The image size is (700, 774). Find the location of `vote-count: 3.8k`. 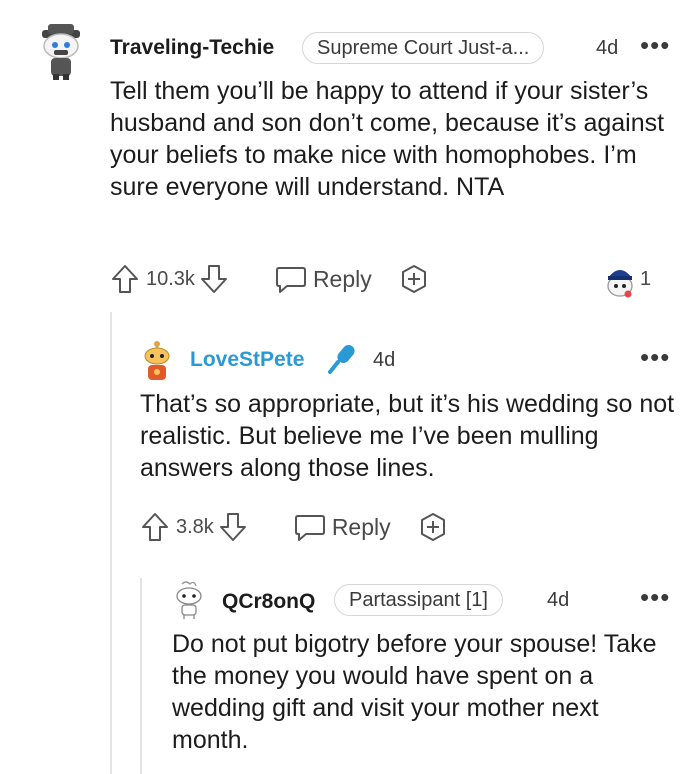

vote-count: 3.8k is located at coordinates (195, 526).